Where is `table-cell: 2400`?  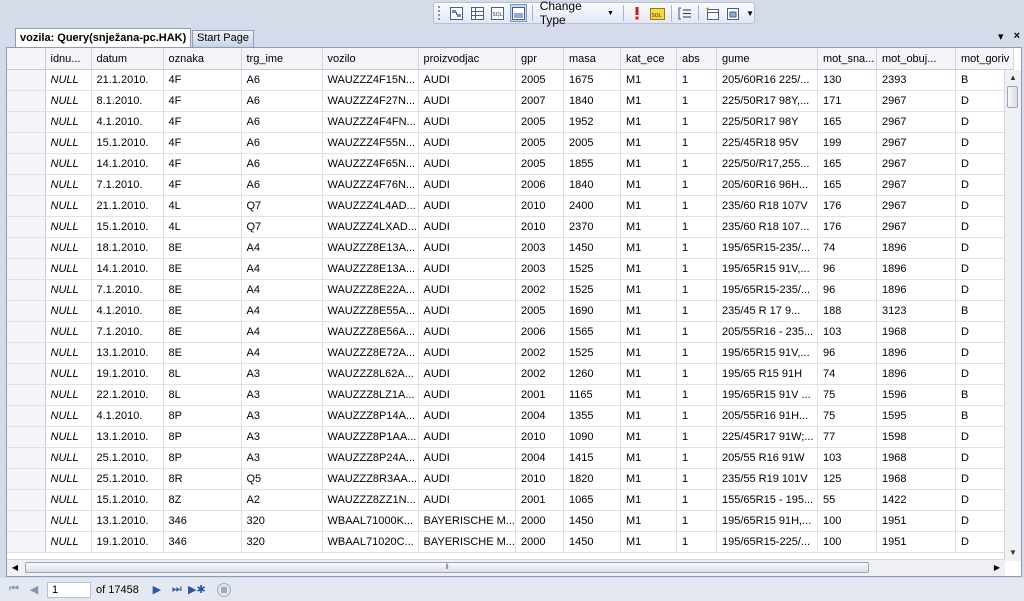
table-cell: 2400 is located at coordinates (592, 206).